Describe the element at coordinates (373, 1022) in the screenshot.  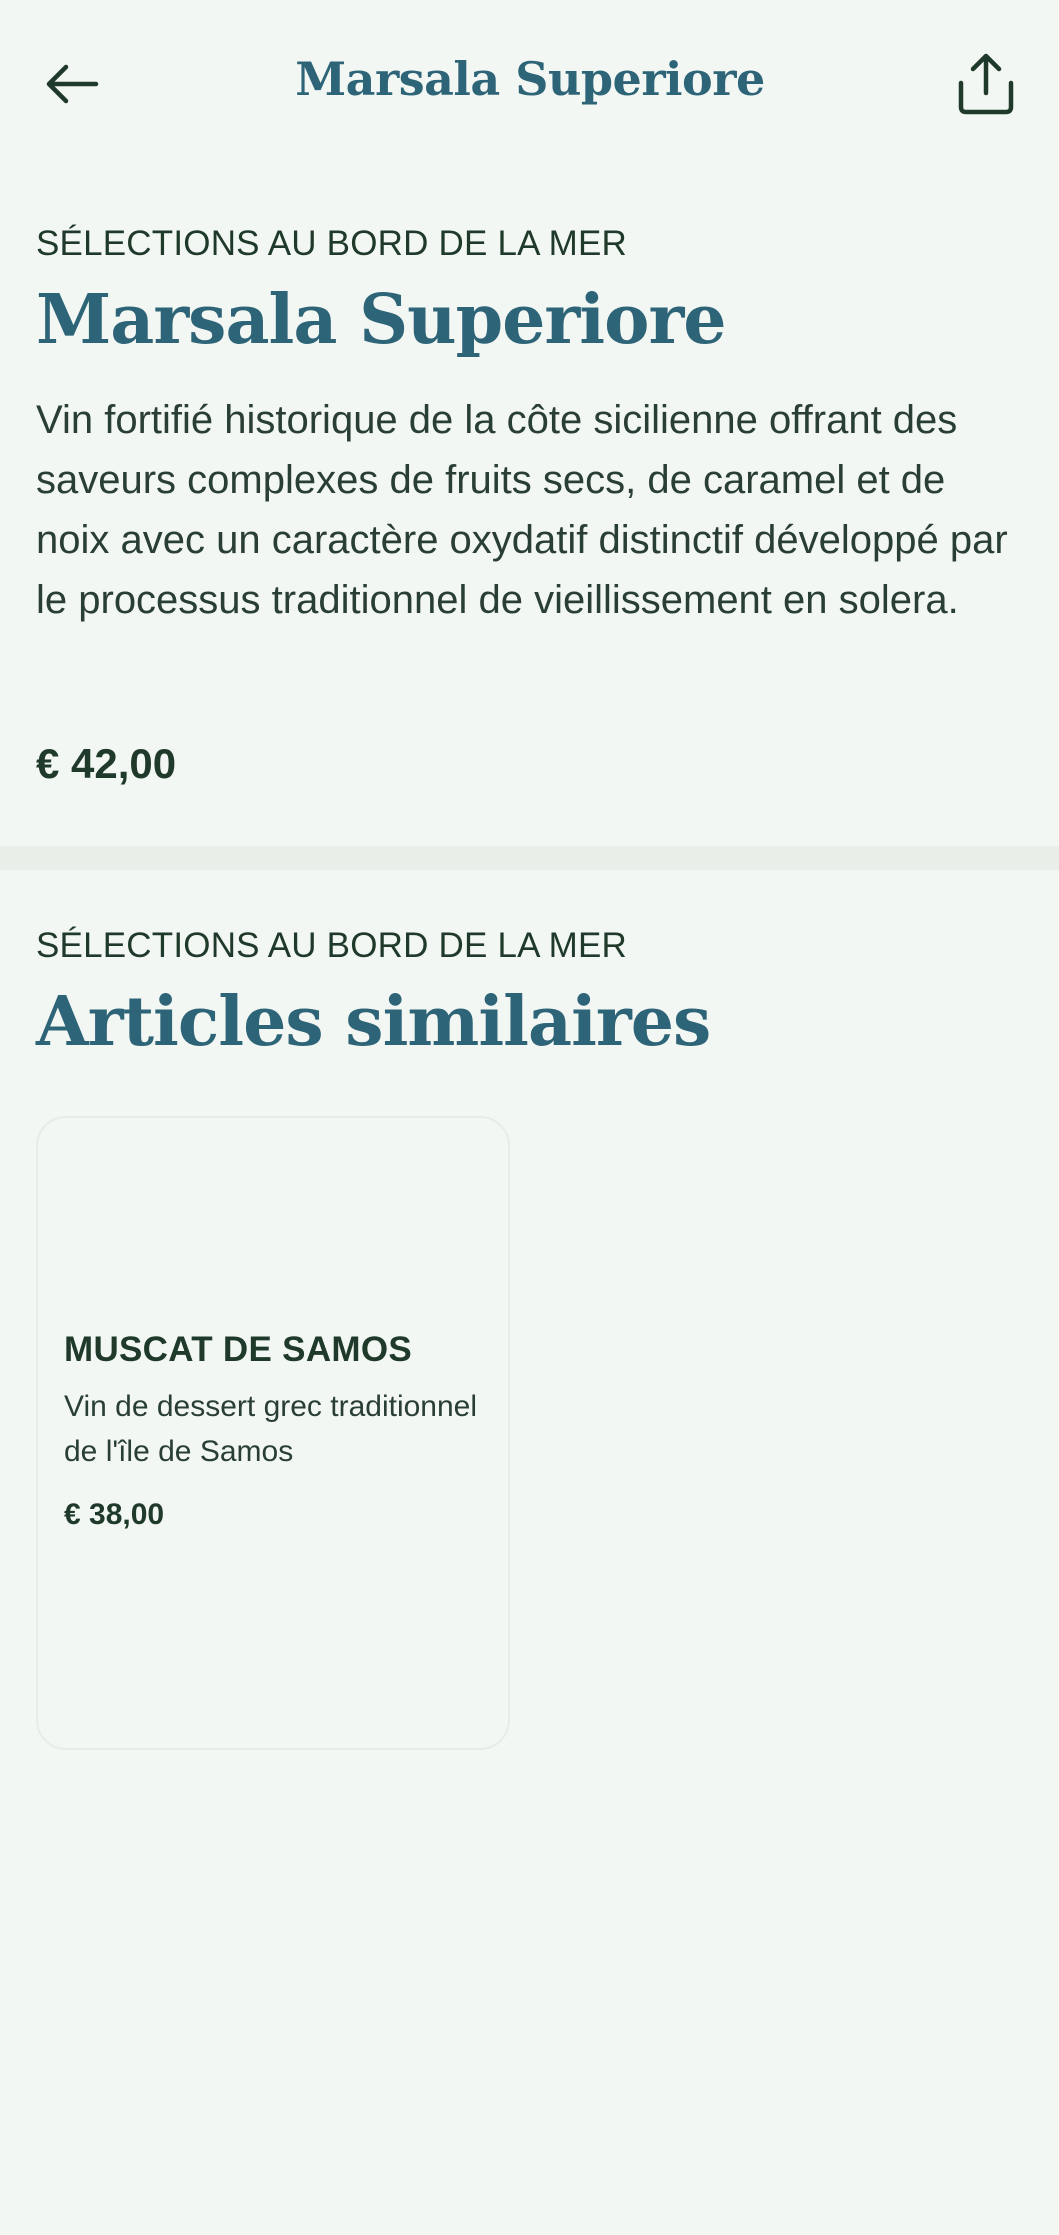
I see `similar-items-title: Articles similaires` at that location.